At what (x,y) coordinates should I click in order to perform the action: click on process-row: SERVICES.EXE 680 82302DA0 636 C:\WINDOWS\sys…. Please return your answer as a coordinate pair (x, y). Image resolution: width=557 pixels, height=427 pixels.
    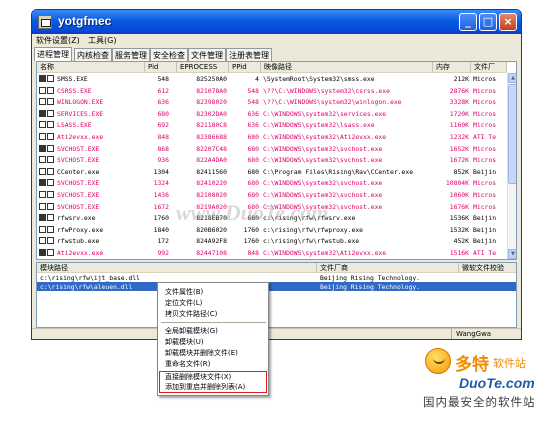
    Looking at the image, I should click on (272, 114).